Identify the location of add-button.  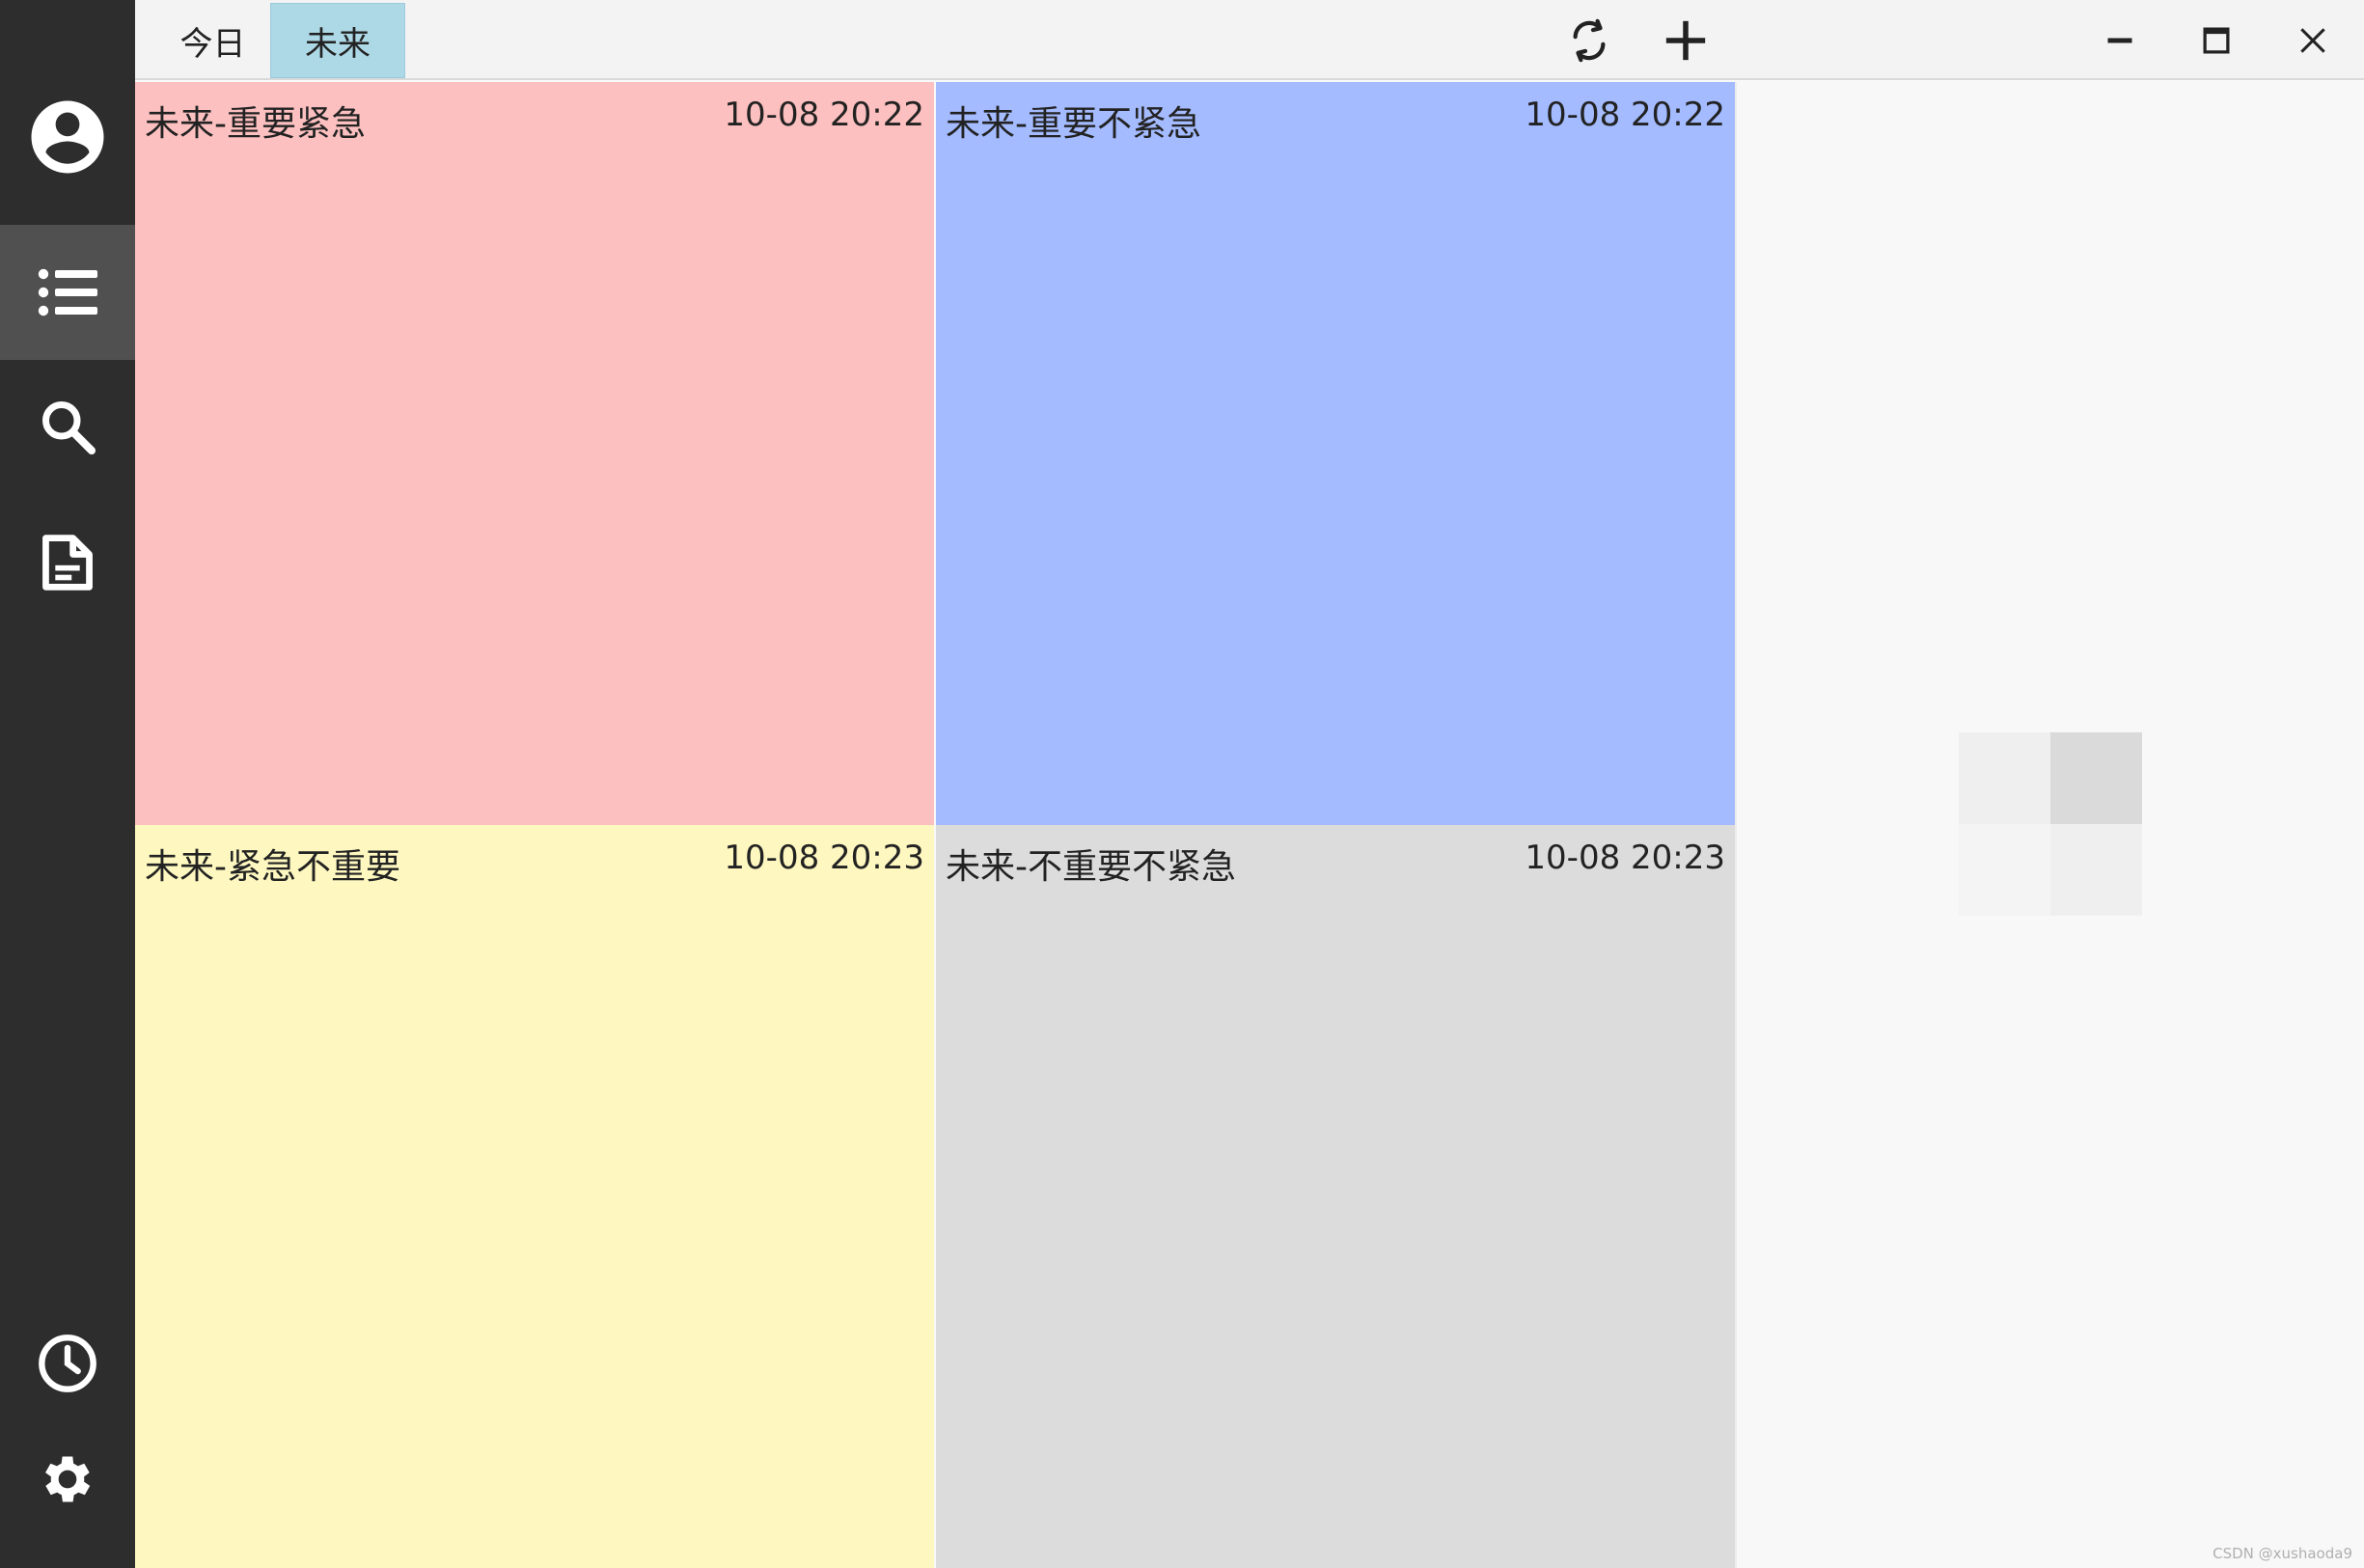
(1685, 40).